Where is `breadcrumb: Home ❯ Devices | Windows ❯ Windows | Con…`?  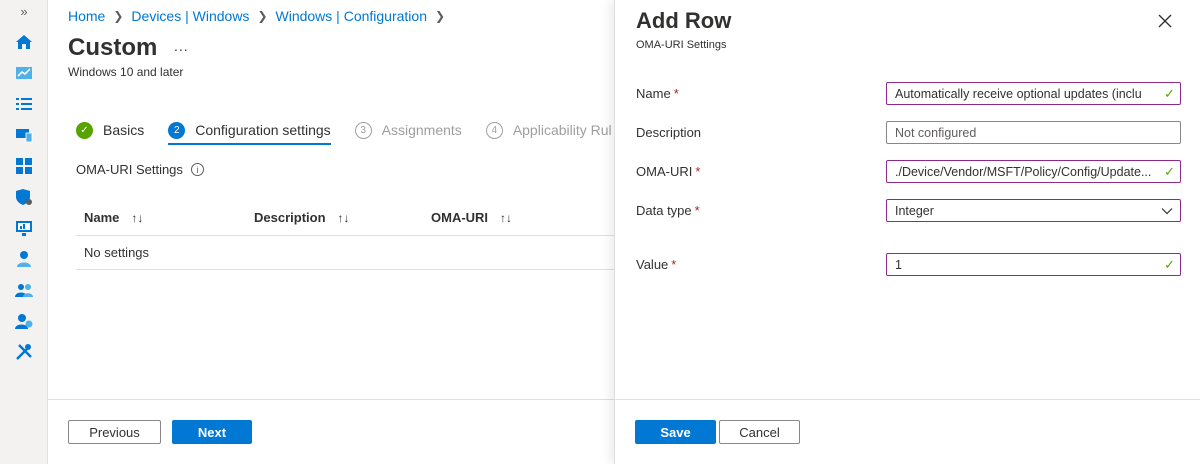
breadcrumb: Home ❯ Devices | Windows ❯ Windows | Con… is located at coordinates (260, 16).